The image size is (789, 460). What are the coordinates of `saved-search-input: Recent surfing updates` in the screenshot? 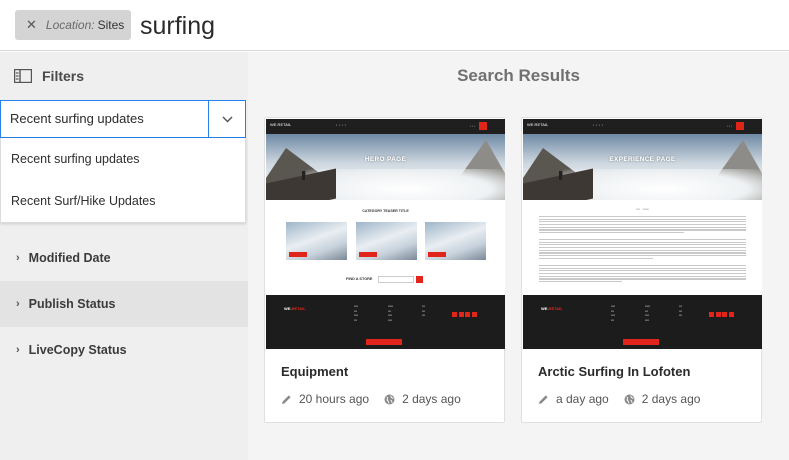 It's located at (105, 119).